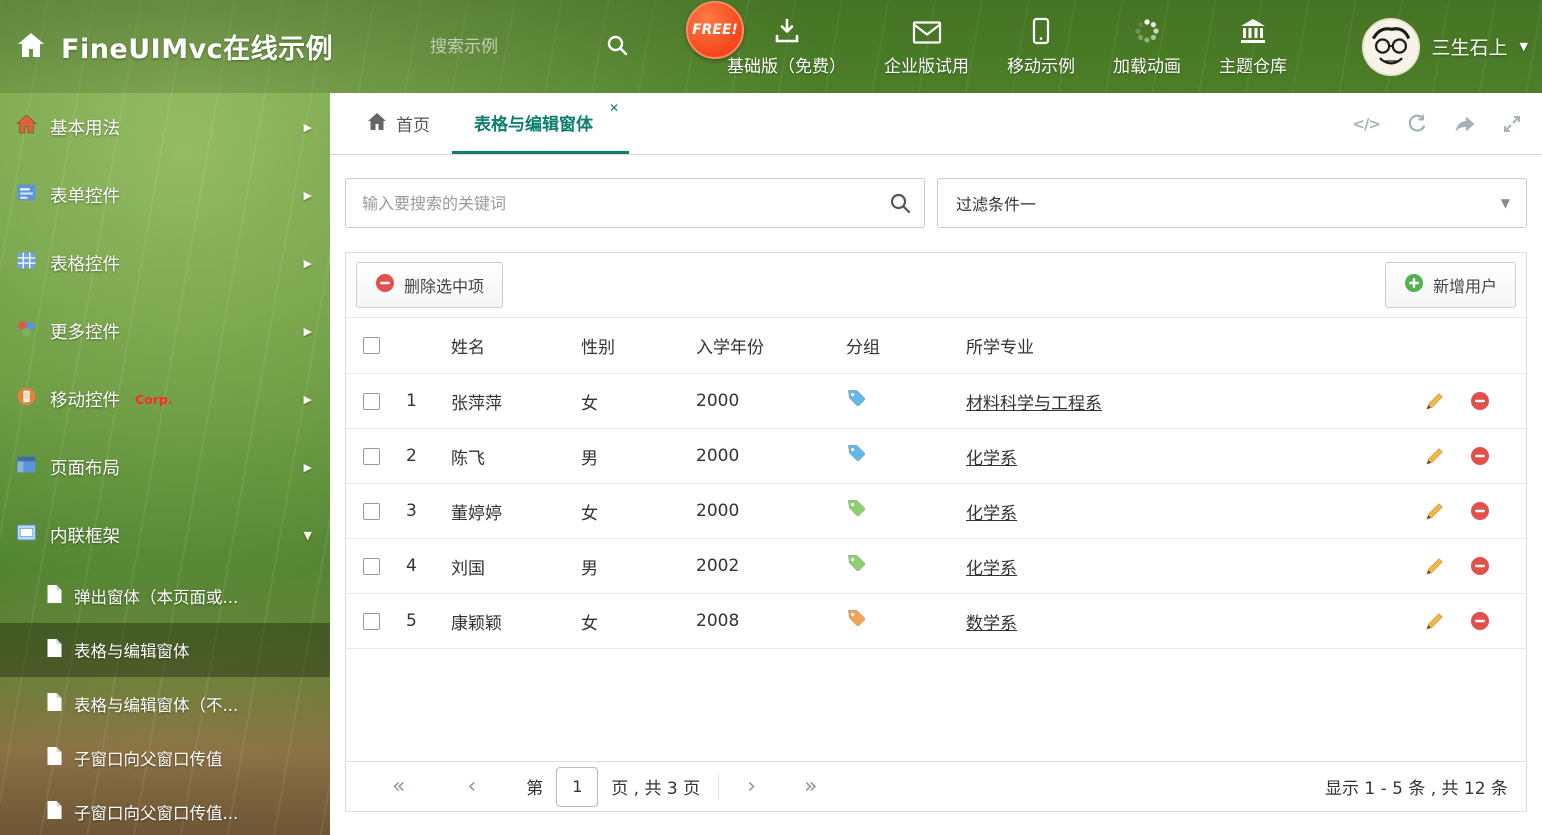  I want to click on next-page-icon: ›, so click(751, 786).